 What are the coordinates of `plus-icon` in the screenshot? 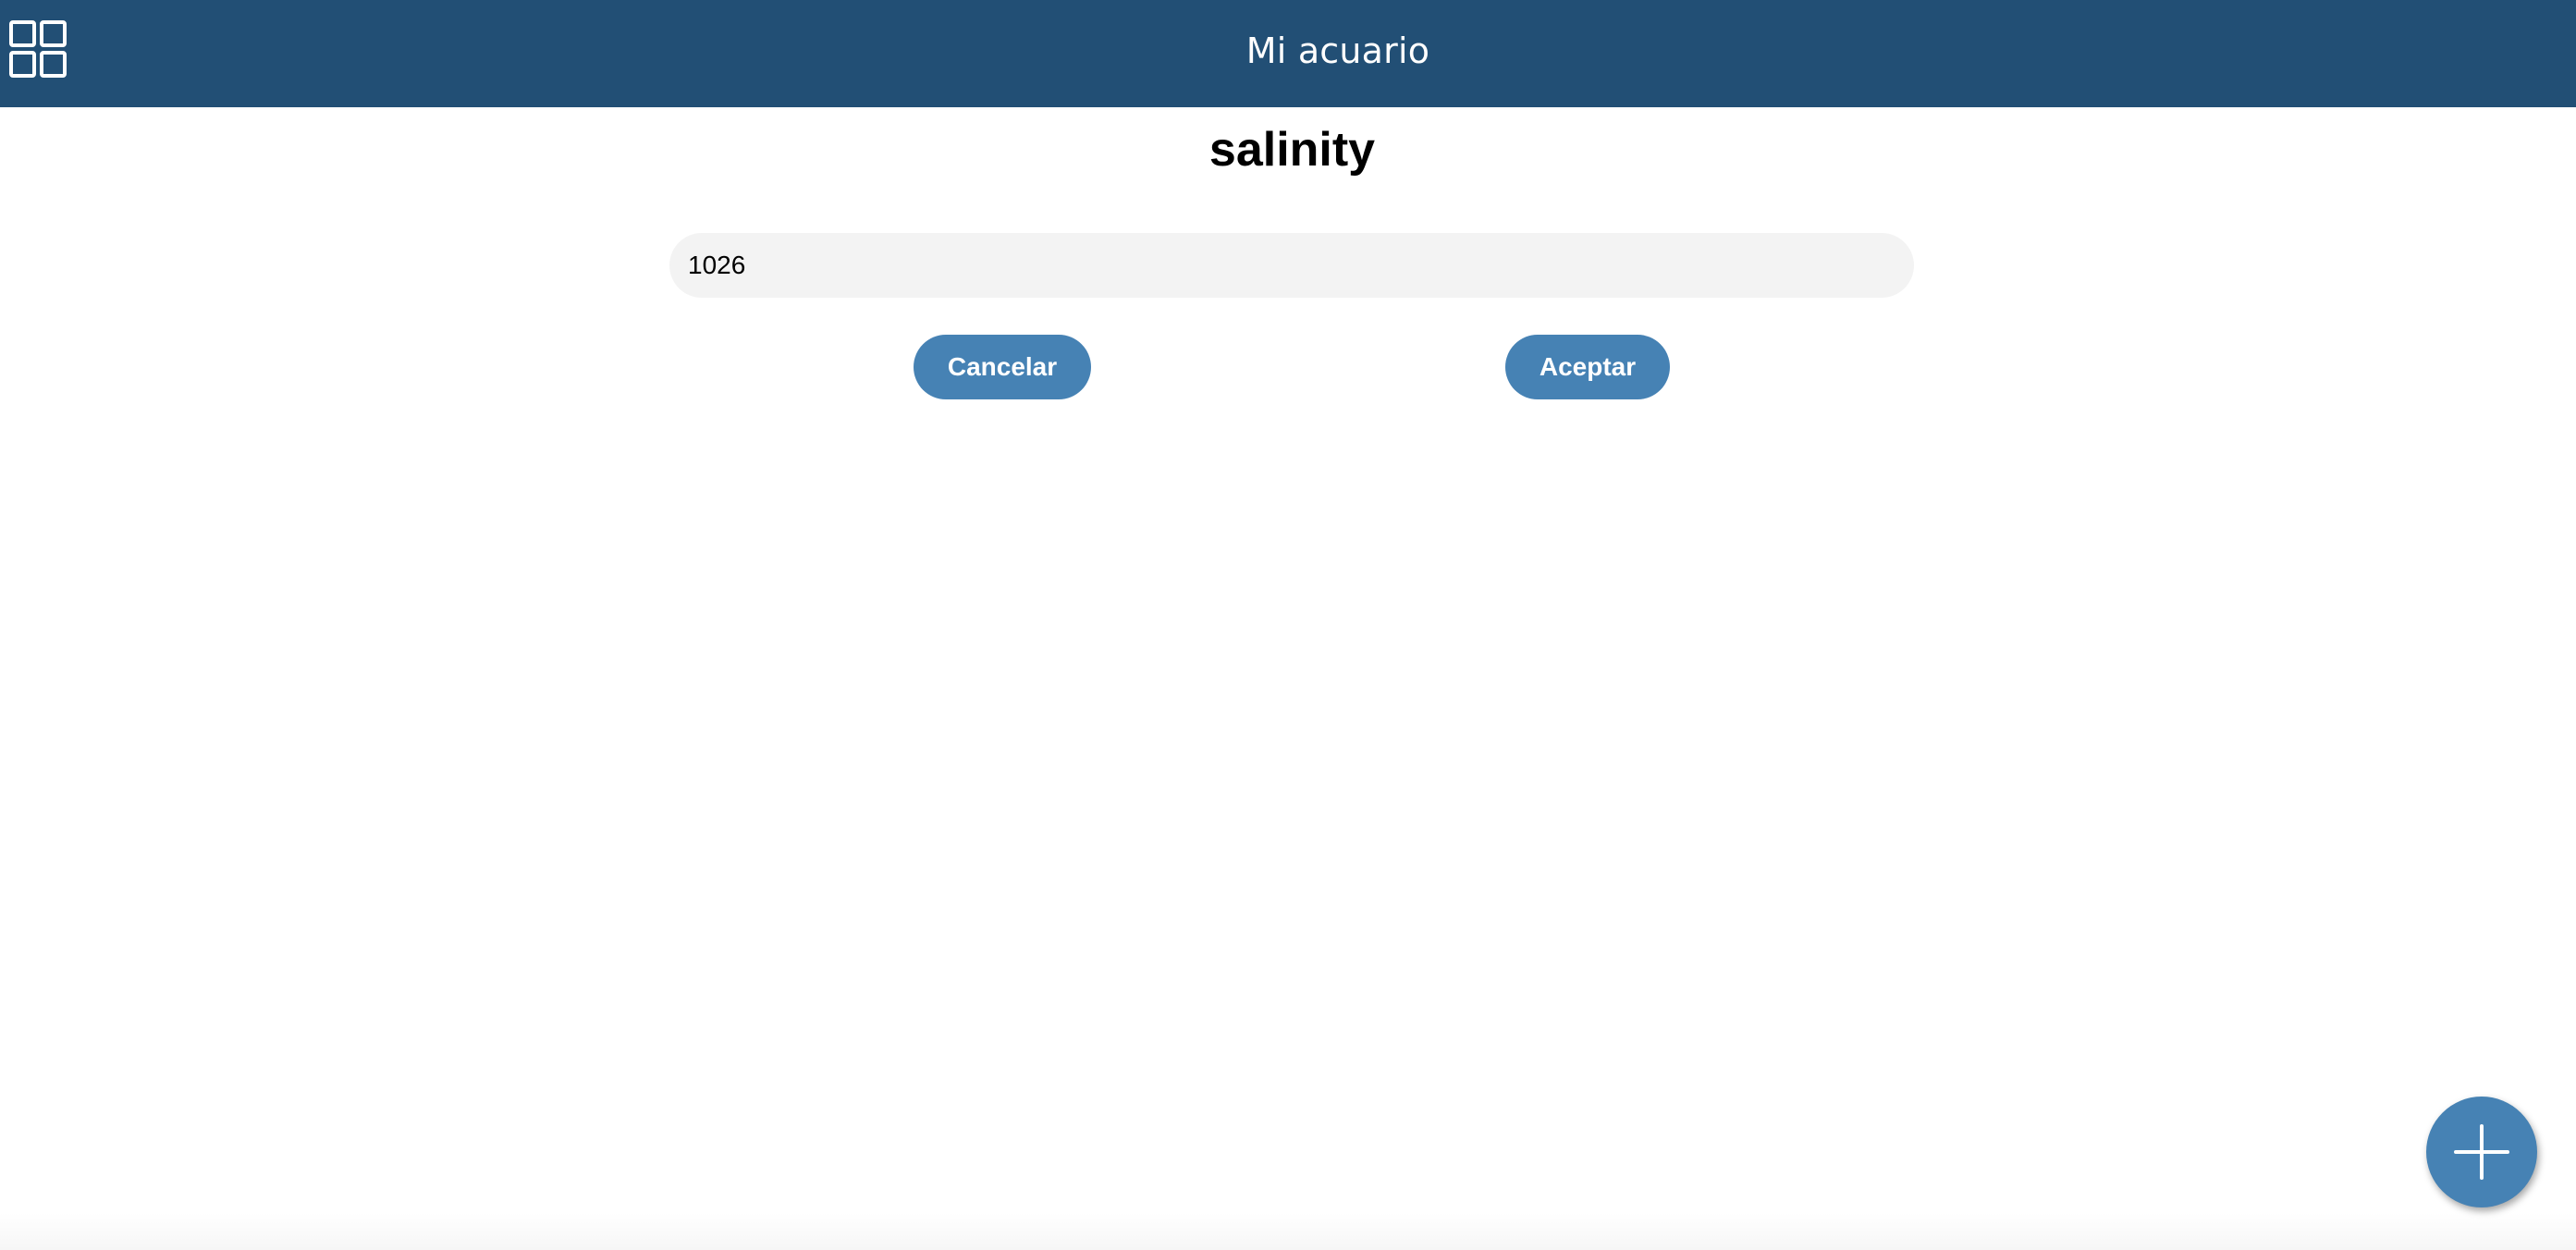 It's located at (2481, 1152).